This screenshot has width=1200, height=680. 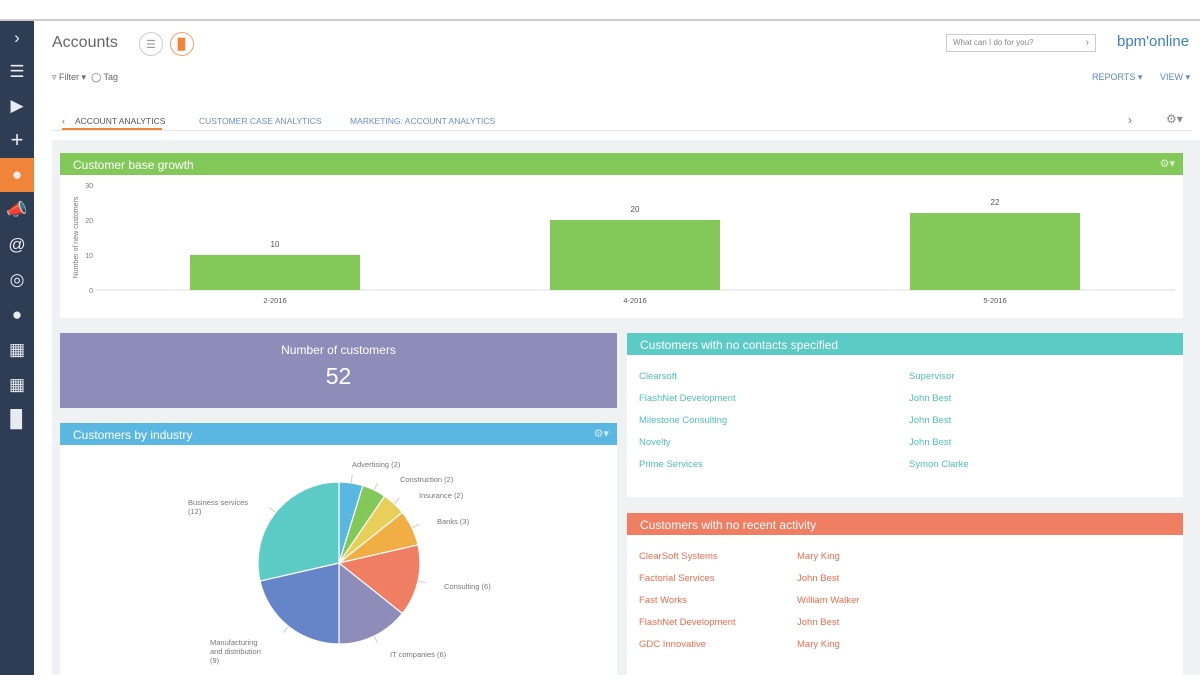 I want to click on industry-widget-header: Customers by industry ⚙▾, so click(x=338, y=434).